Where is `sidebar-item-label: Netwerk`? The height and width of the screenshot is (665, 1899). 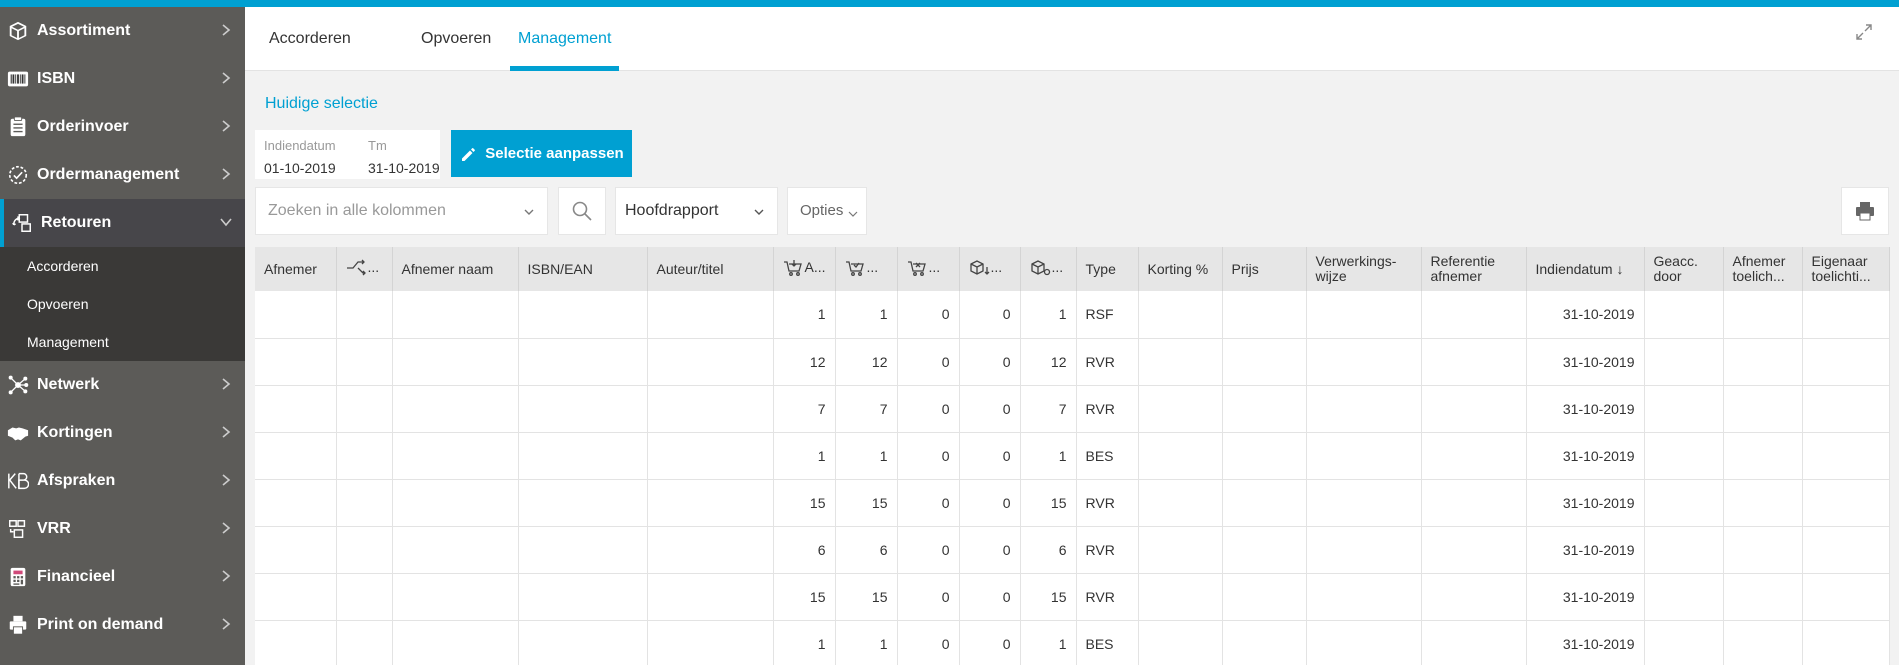 sidebar-item-label: Netwerk is located at coordinates (68, 384).